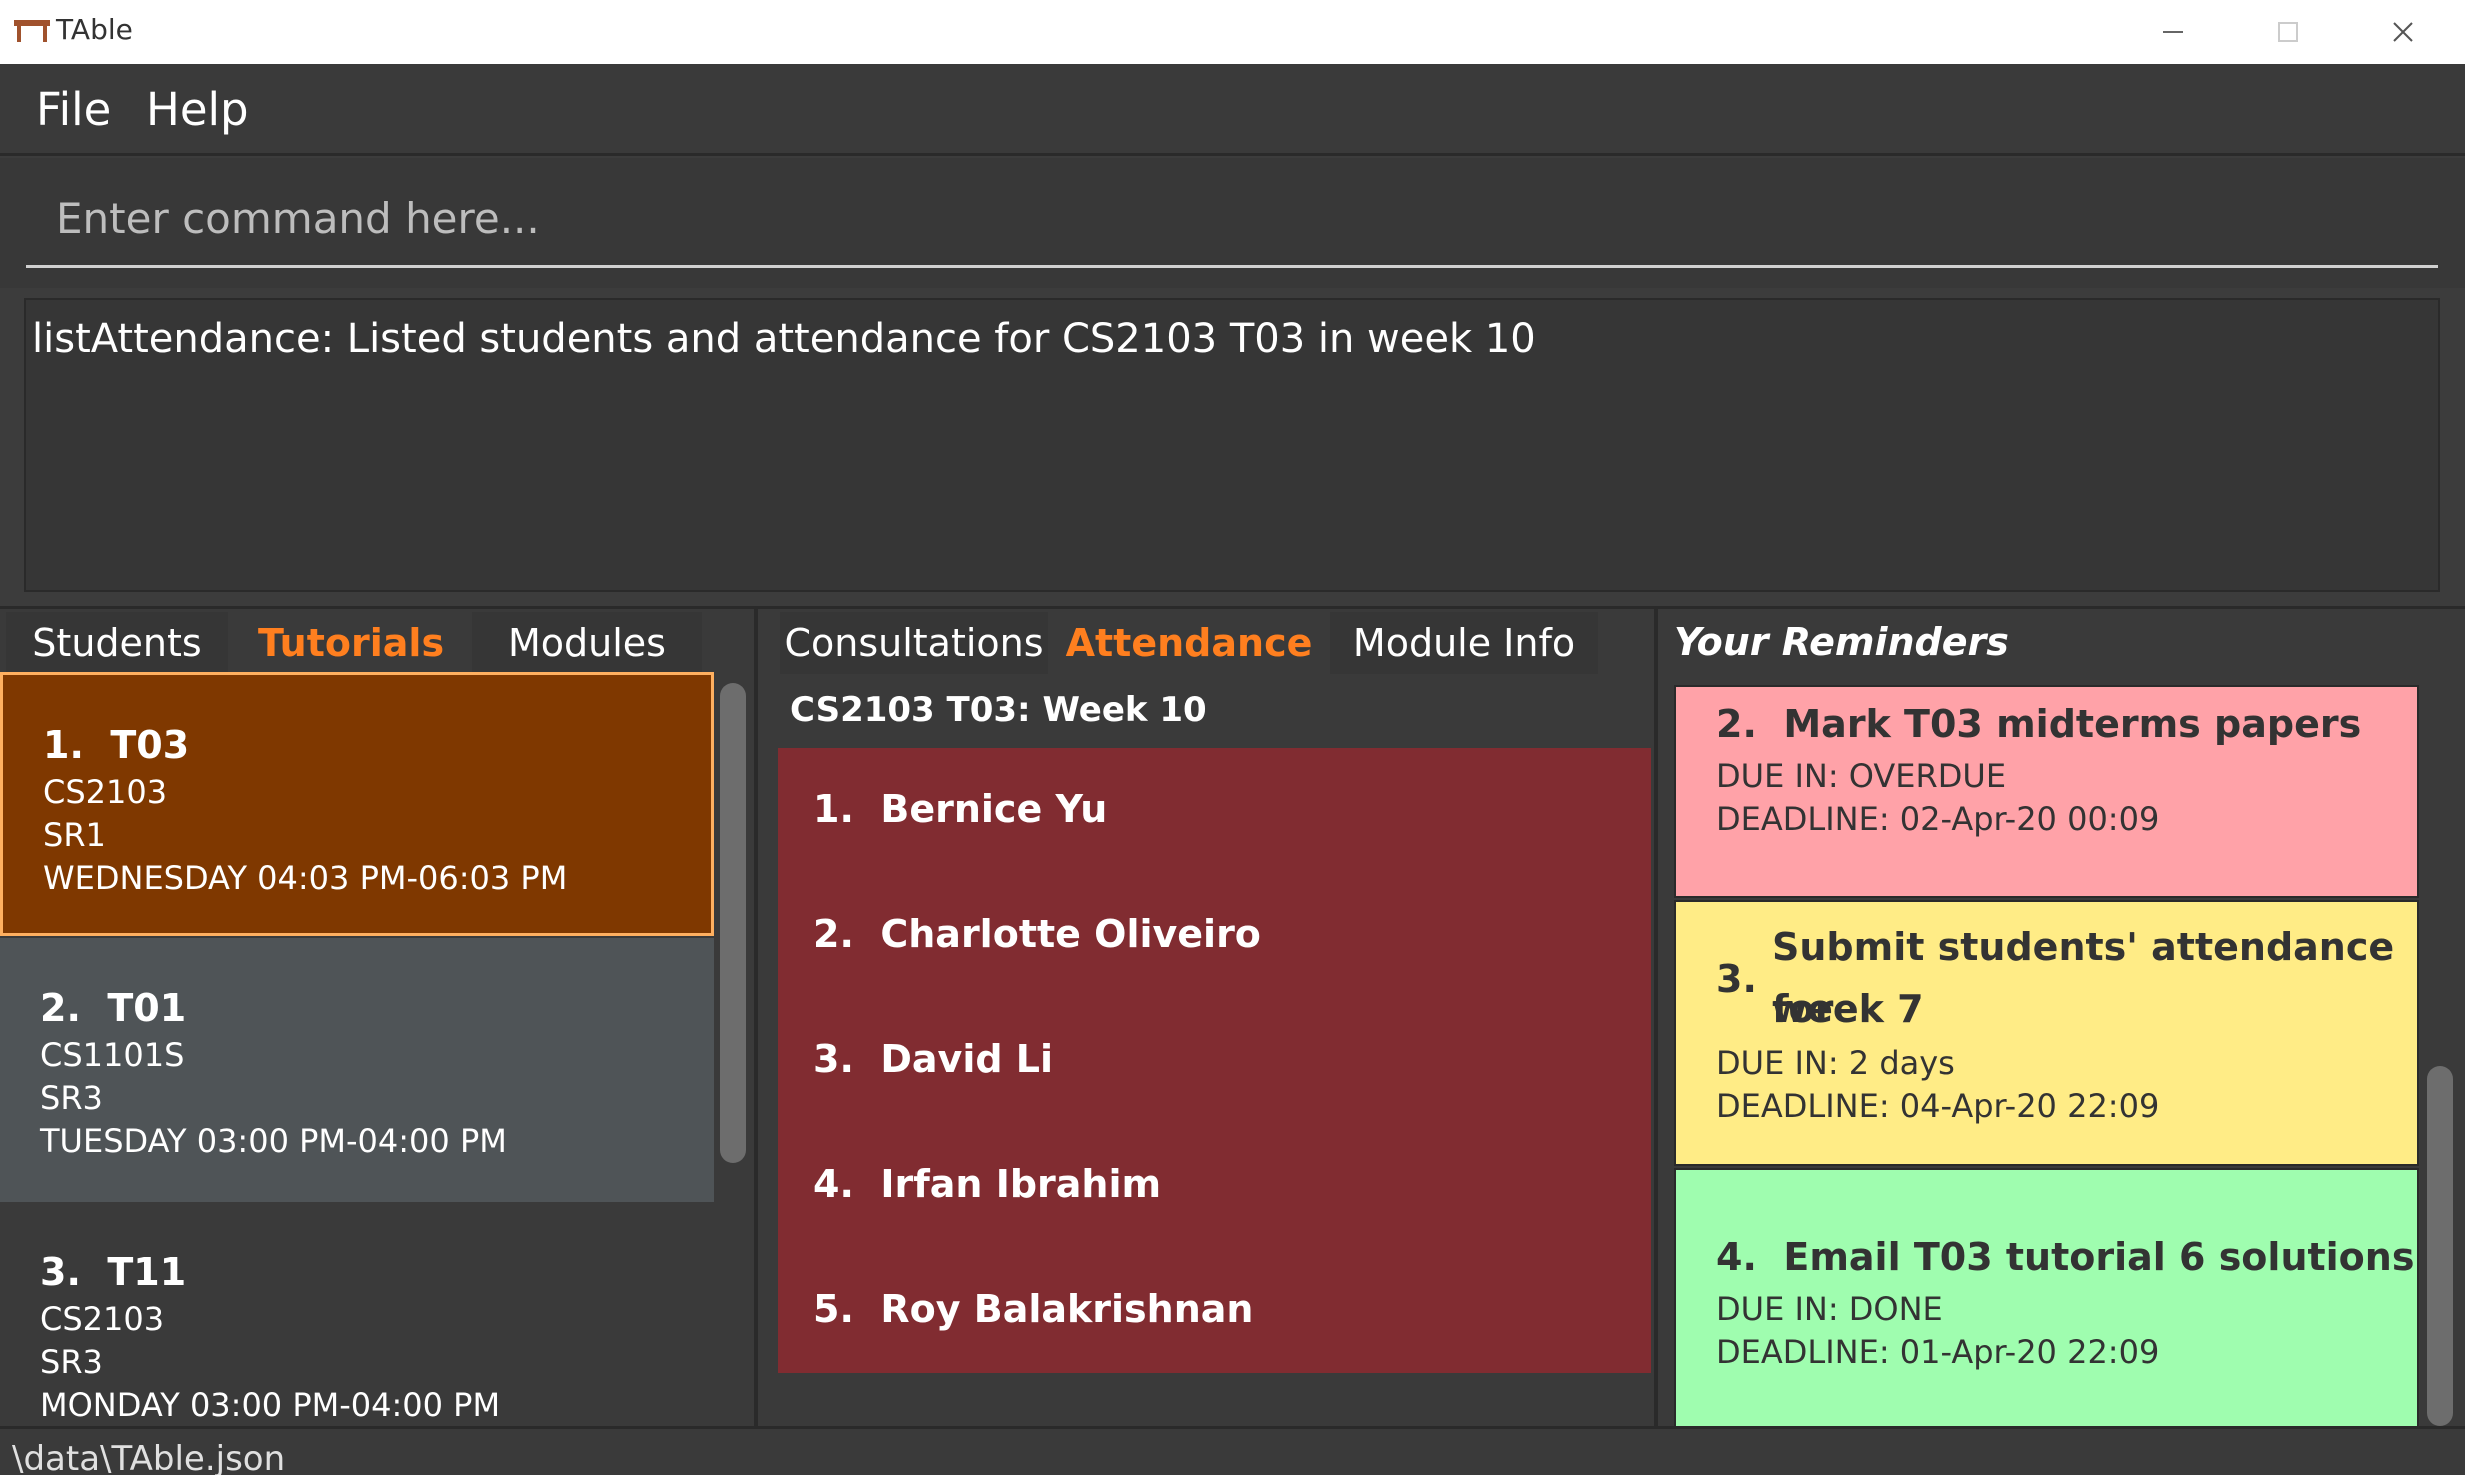  Describe the element at coordinates (833, 1184) in the screenshot. I see `student-index: 4.` at that location.